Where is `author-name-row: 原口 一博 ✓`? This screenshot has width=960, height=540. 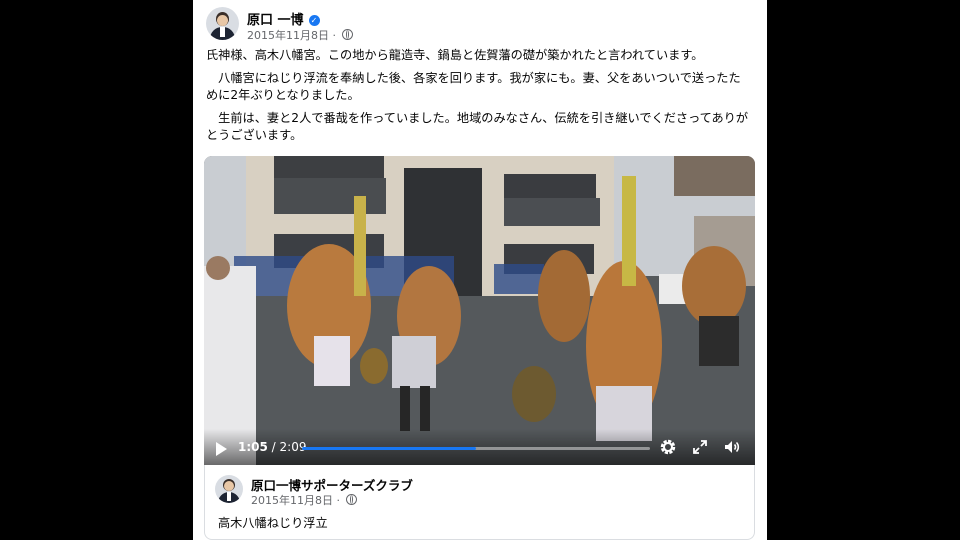
author-name-row: 原口 一博 ✓ is located at coordinates (283, 18).